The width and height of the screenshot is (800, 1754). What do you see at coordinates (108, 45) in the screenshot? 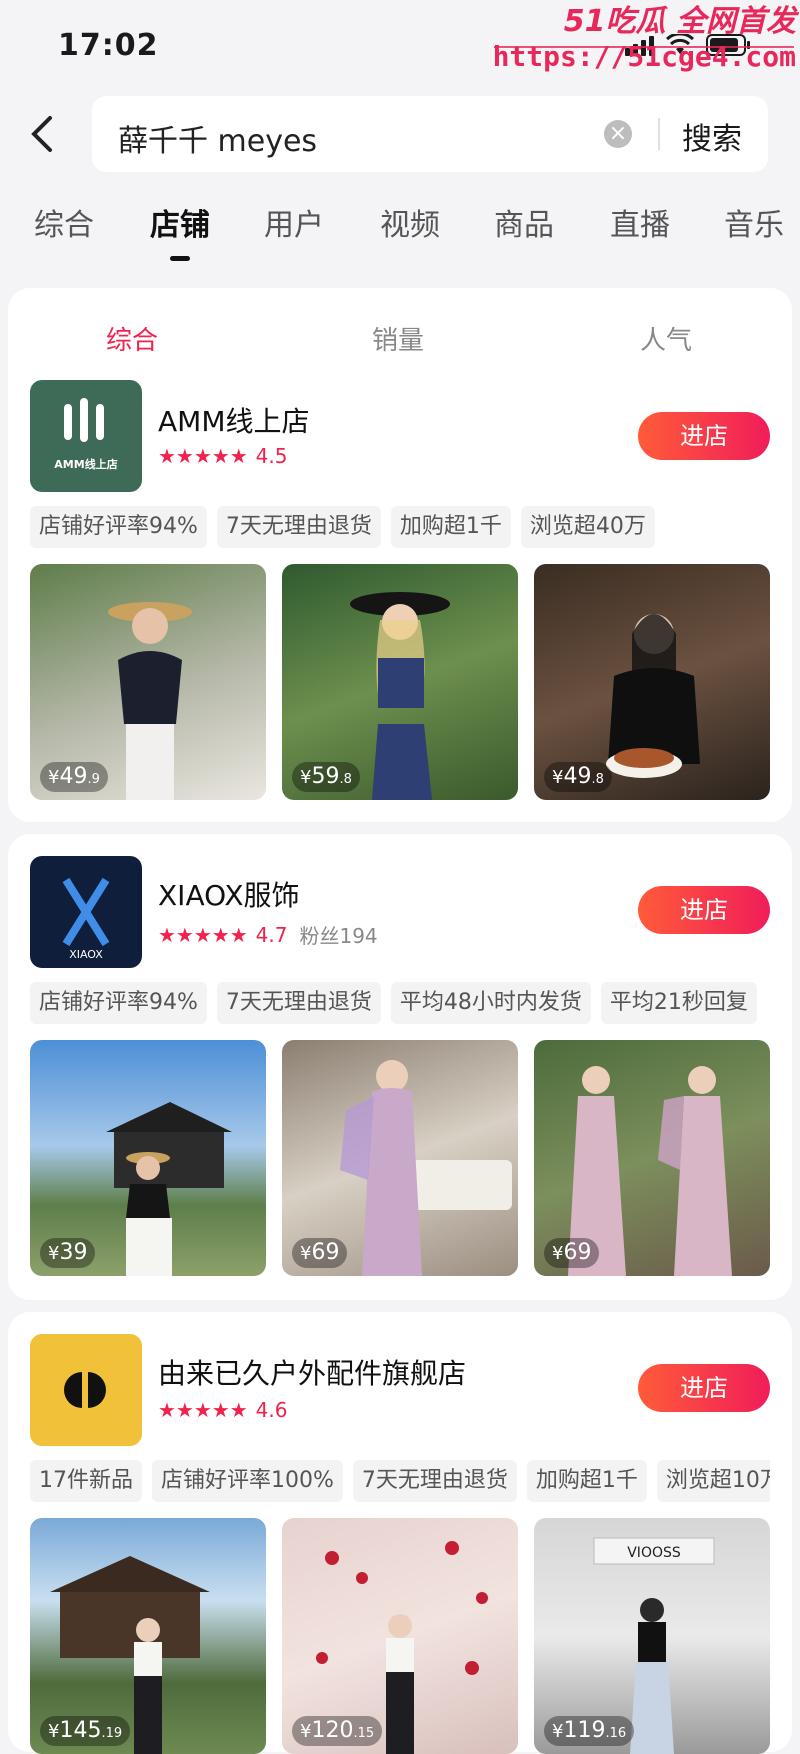
I see `clock: 17:02` at bounding box center [108, 45].